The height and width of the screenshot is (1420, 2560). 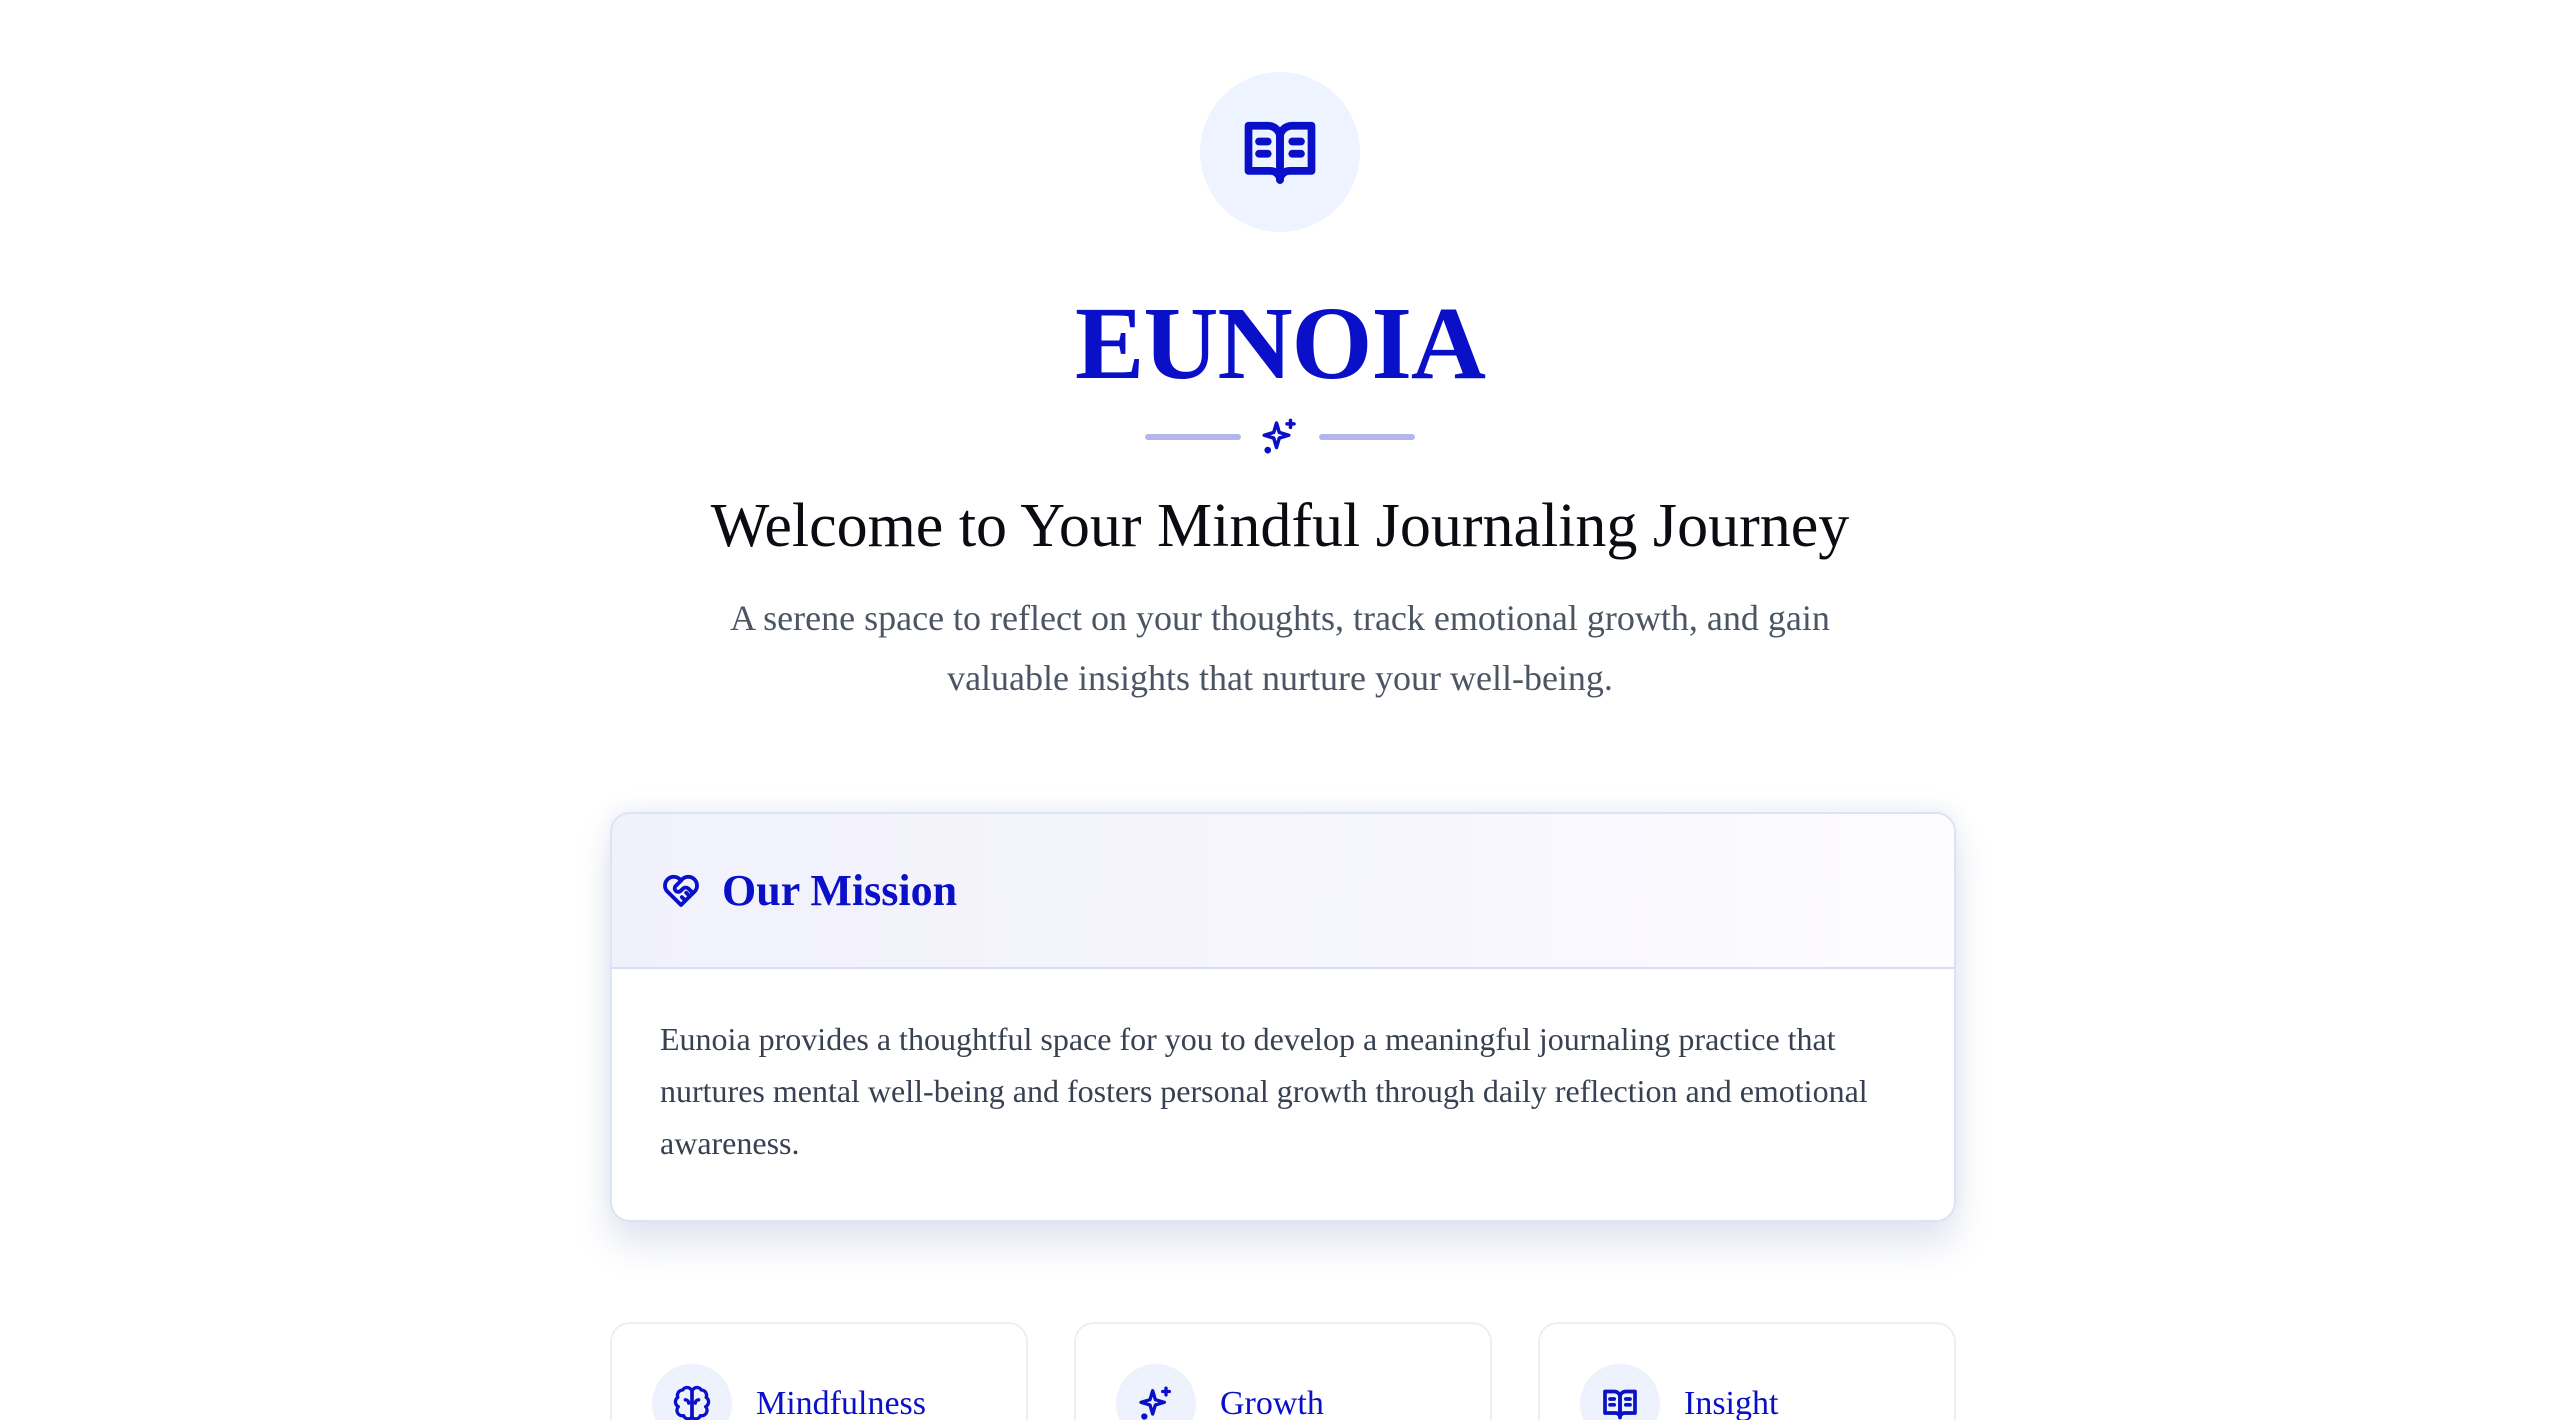 I want to click on heart-handshake-icon, so click(x=681, y=890).